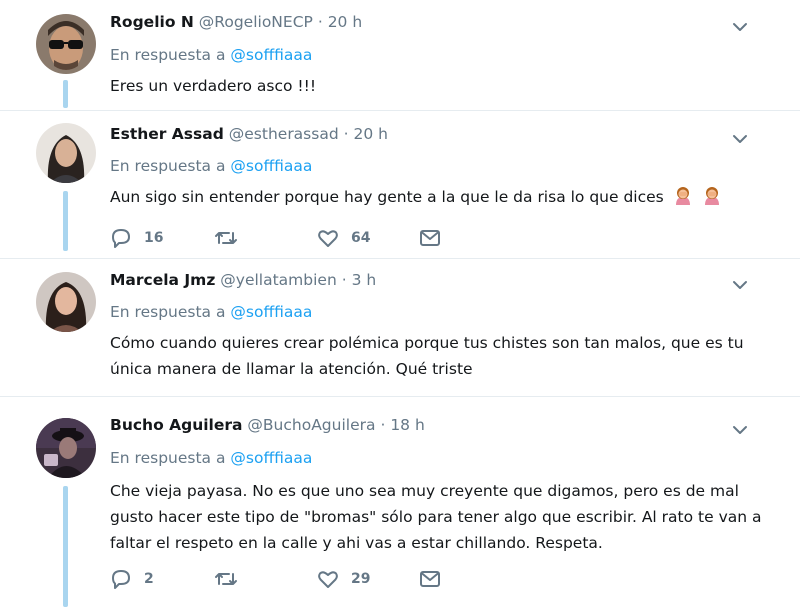 The image size is (800, 607). I want to click on avatar-rogelio-image, so click(66, 44).